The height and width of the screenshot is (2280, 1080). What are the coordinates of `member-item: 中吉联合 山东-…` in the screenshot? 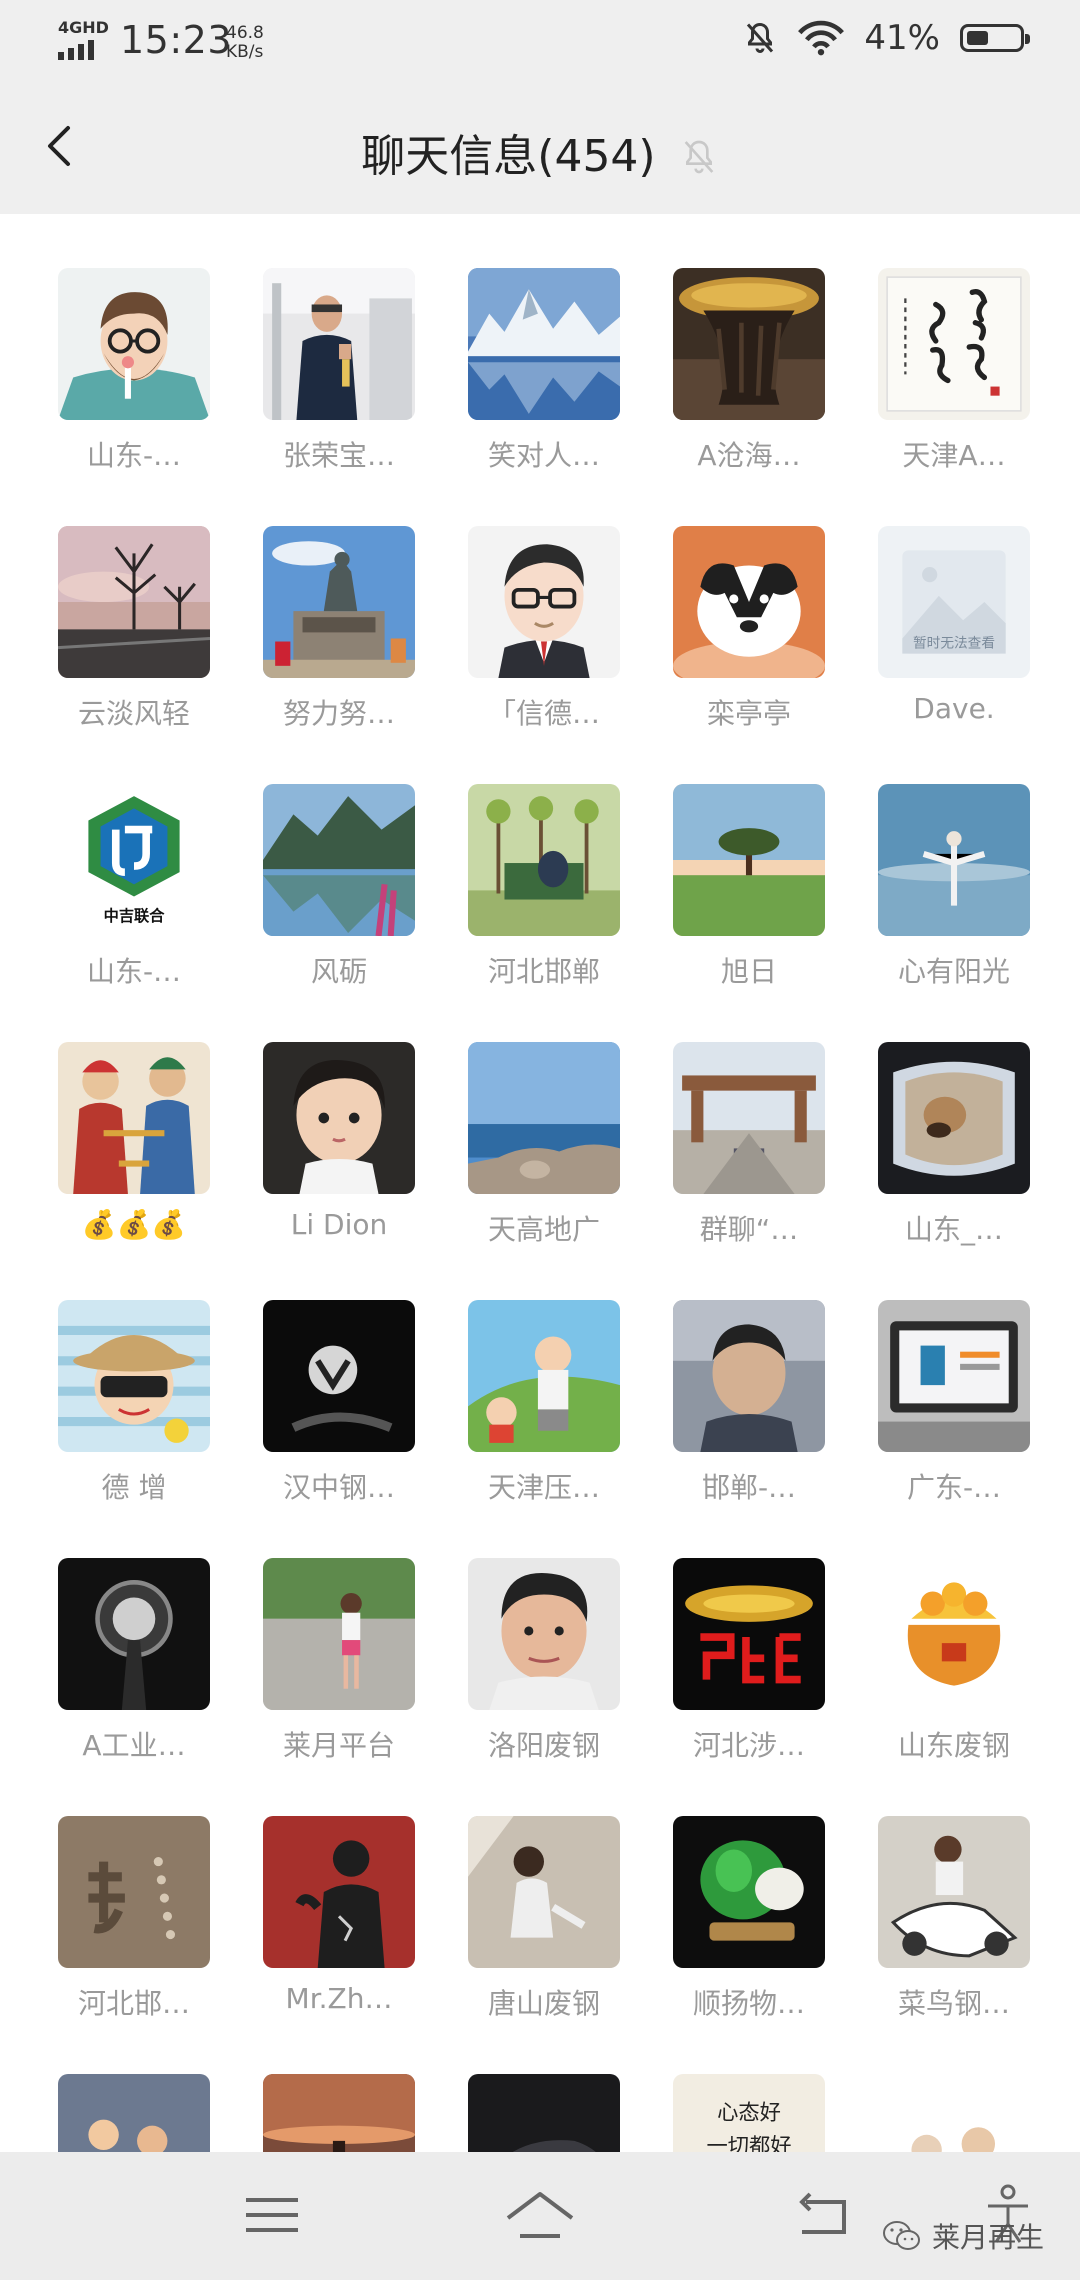 It's located at (134, 887).